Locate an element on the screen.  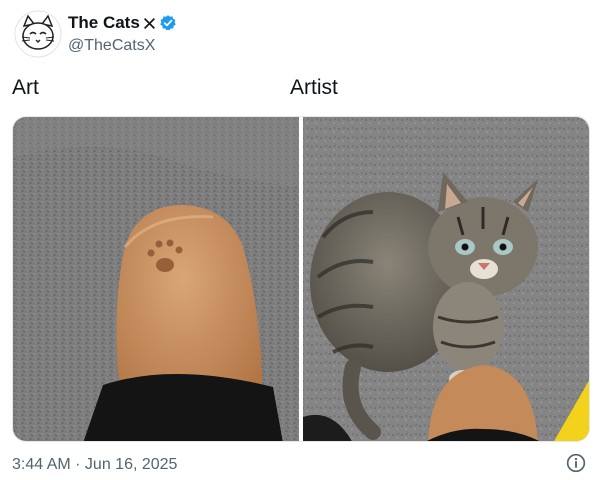
tweet-header: The Cats @TheCatsX is located at coordinates (294, 35).